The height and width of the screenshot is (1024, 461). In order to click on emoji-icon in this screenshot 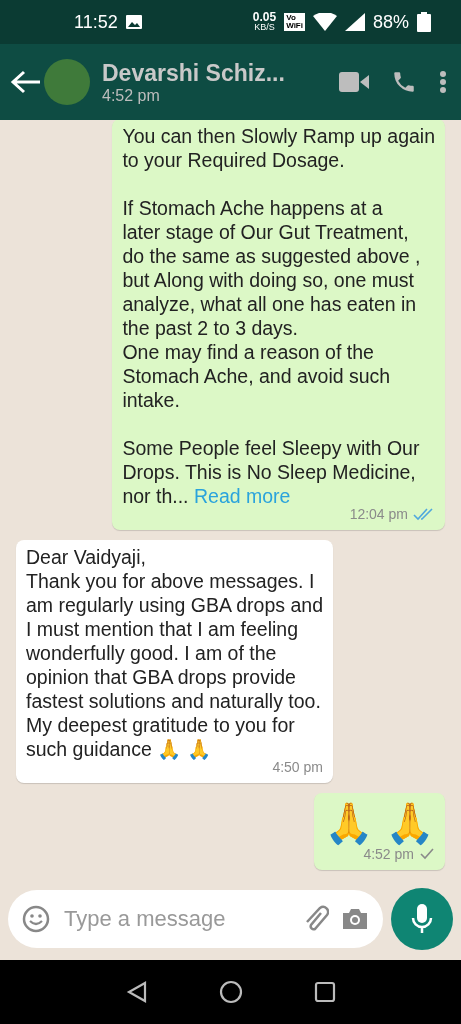, I will do `click(36, 919)`.